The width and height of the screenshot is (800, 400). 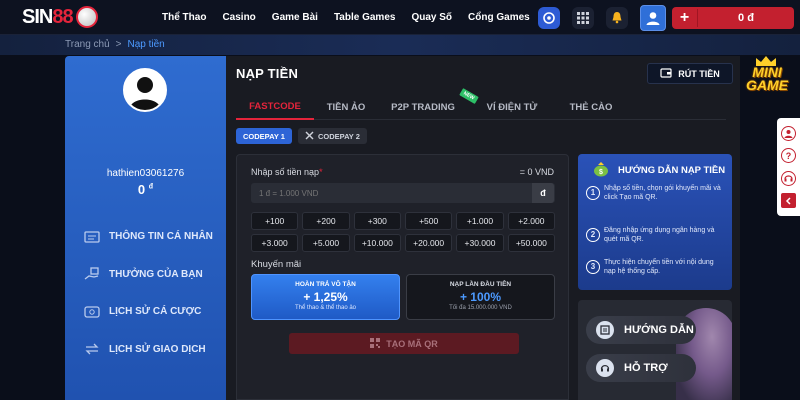 I want to click on tab-crypto: TIỀN ẢO, so click(x=346, y=107).